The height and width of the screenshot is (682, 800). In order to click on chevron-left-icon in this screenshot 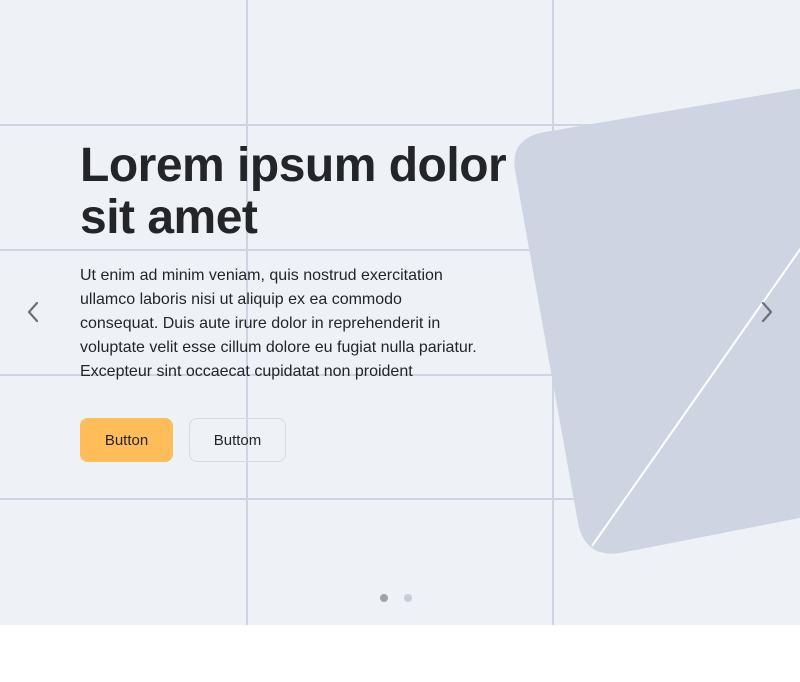, I will do `click(33, 312)`.